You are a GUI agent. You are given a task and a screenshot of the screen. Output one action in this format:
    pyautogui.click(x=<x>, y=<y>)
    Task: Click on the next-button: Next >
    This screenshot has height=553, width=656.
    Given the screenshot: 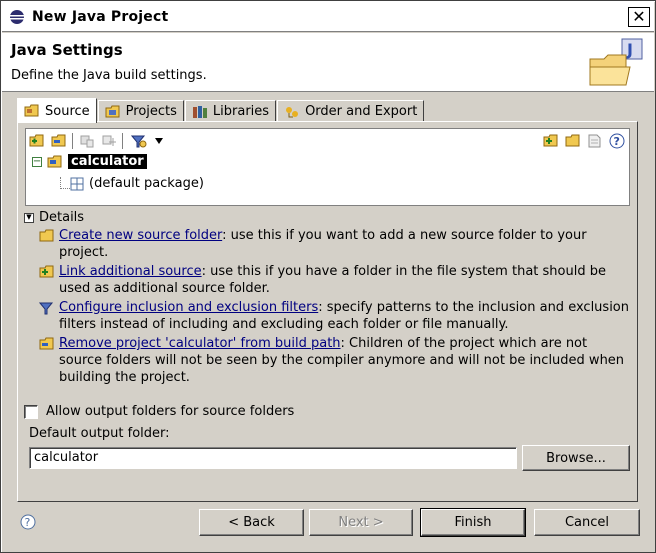 What is the action you would take?
    pyautogui.click(x=361, y=522)
    